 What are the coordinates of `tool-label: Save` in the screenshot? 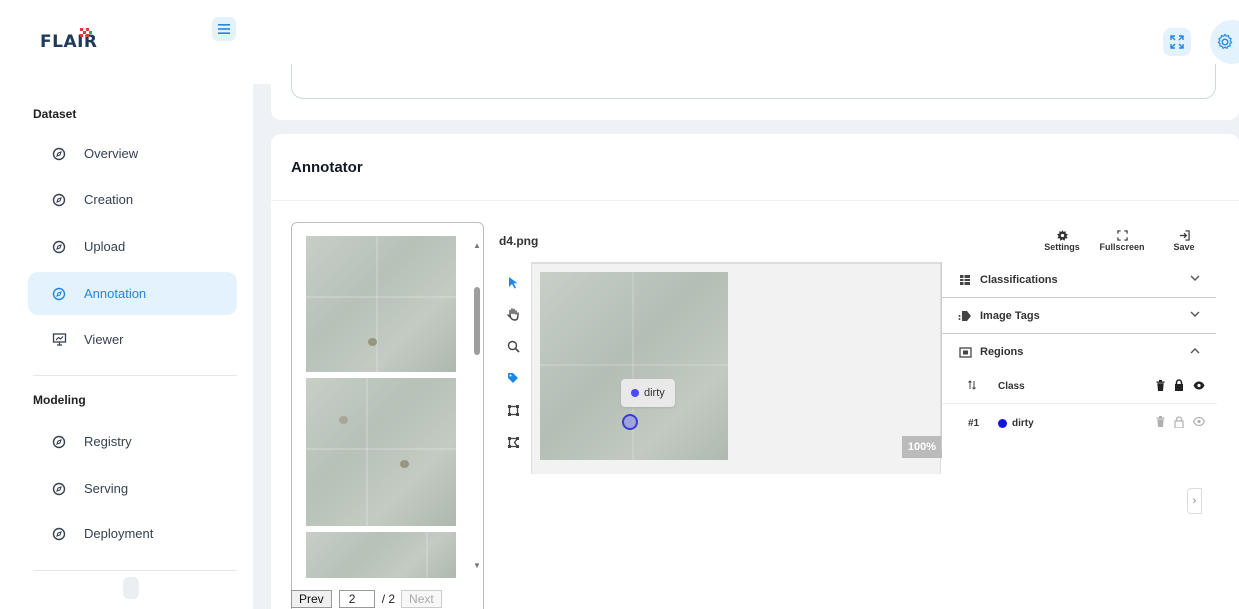 It's located at (1184, 247).